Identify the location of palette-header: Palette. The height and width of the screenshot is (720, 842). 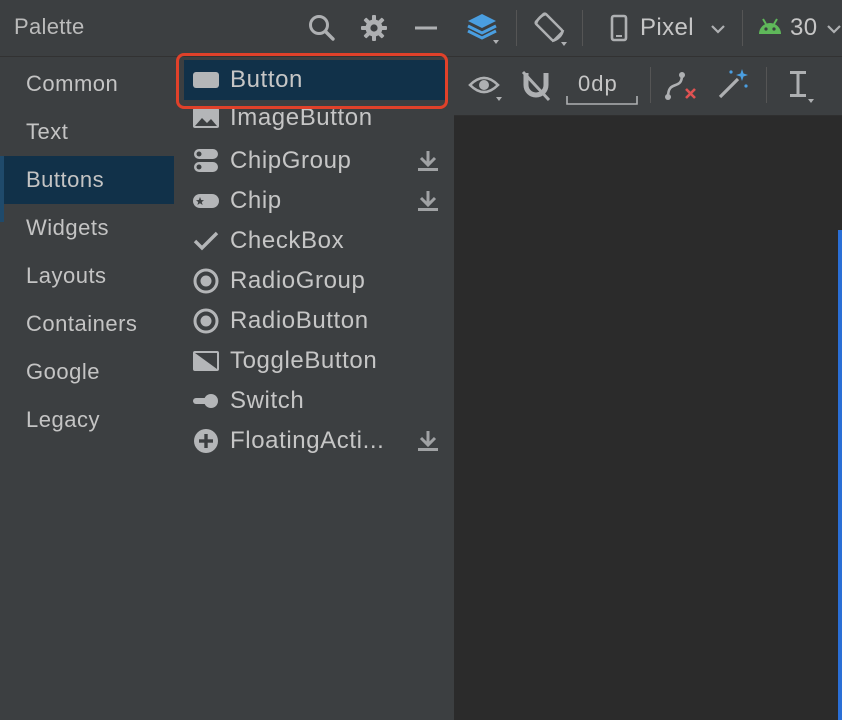
(227, 28).